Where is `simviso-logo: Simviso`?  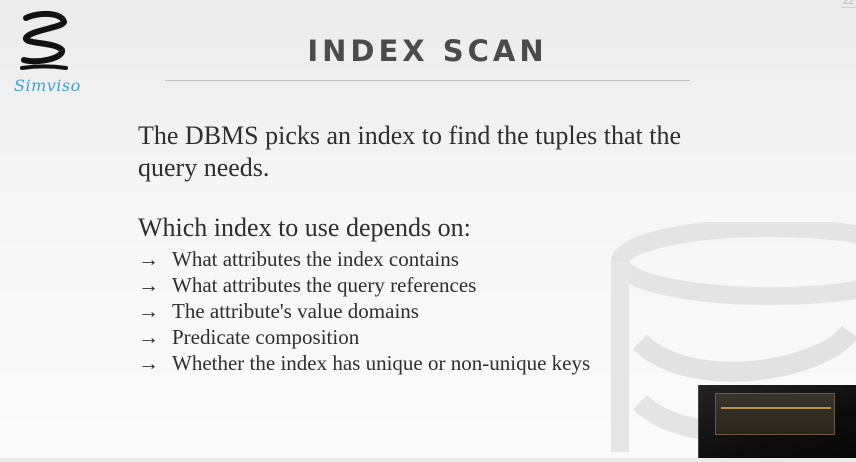
simviso-logo: Simviso is located at coordinates (46, 55).